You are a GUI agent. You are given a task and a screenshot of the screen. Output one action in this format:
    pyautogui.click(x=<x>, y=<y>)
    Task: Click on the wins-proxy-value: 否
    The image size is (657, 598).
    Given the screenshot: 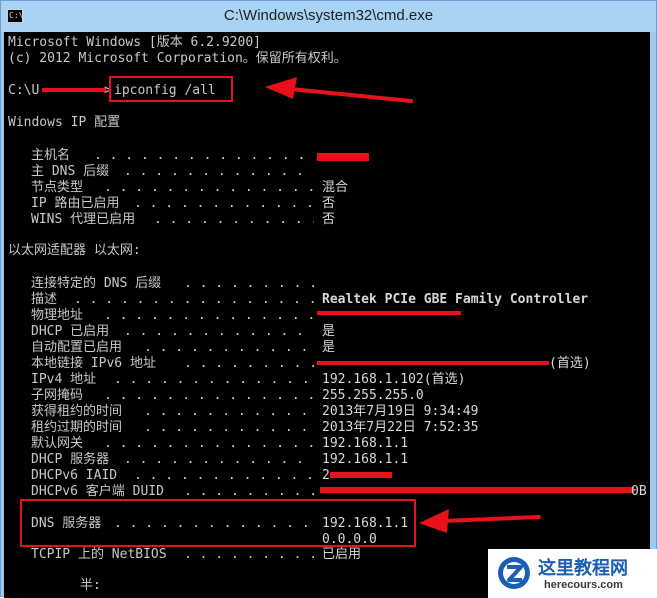 What is the action you would take?
    pyautogui.click(x=329, y=219)
    